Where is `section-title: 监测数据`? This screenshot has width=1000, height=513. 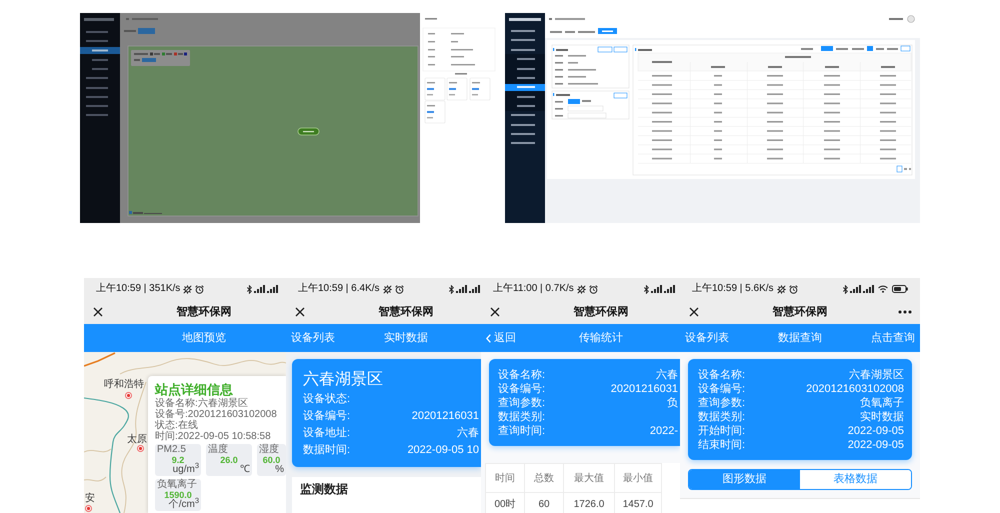 section-title: 监测数据 is located at coordinates (324, 489).